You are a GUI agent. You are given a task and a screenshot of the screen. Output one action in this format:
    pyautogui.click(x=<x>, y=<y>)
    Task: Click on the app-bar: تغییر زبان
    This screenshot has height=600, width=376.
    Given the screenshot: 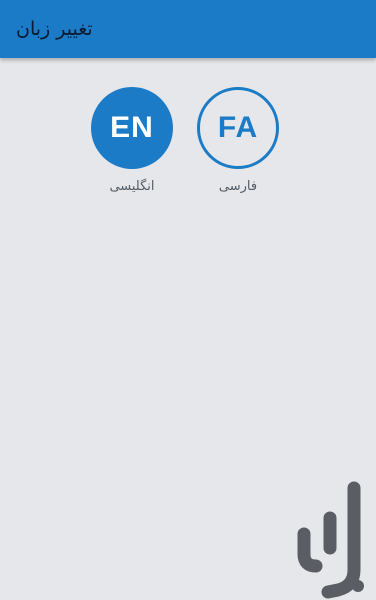 What is the action you would take?
    pyautogui.click(x=188, y=29)
    